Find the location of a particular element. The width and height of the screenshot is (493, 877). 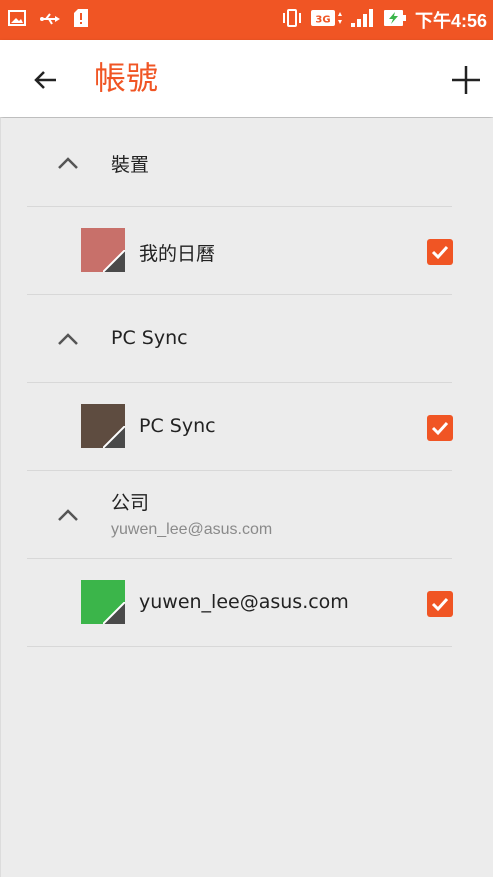

sim-alert-icon is located at coordinates (81, 20).